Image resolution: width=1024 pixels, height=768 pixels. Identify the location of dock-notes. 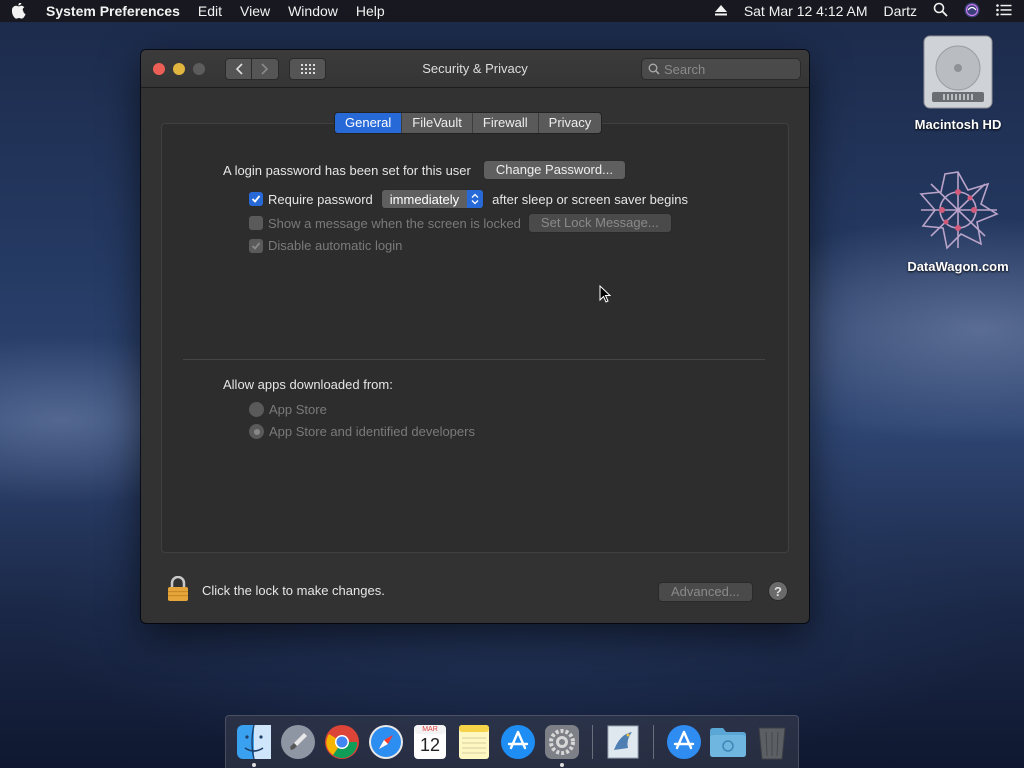
(474, 742).